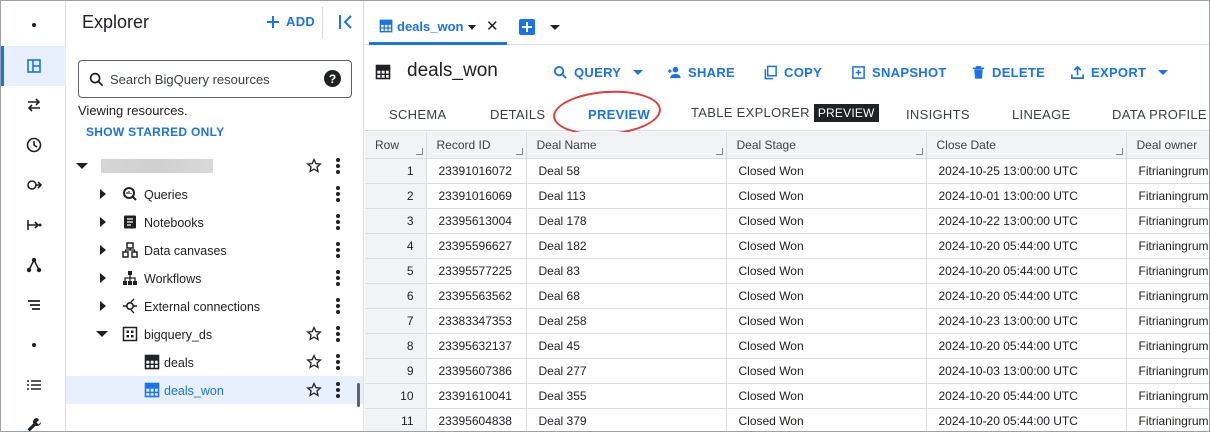 The height and width of the screenshot is (432, 1210). I want to click on tab-preview: PREVIEW, so click(619, 114).